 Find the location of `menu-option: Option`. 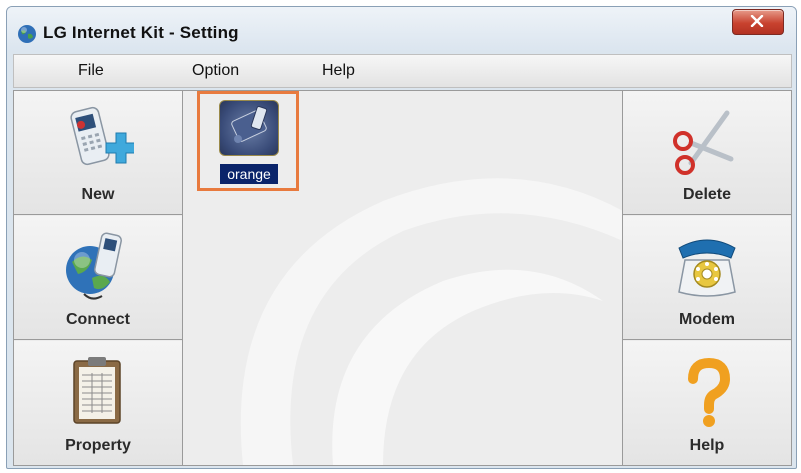

menu-option: Option is located at coordinates (215, 71).